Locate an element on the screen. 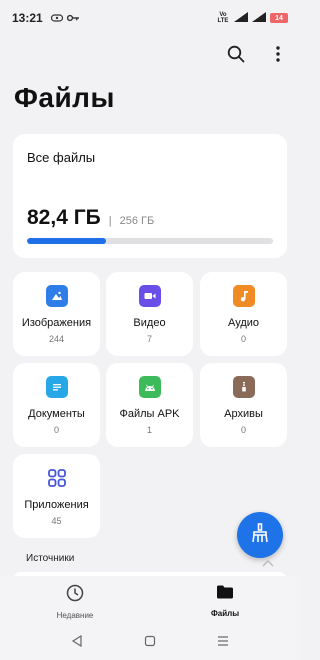  storage-used: 82,4 ГБ is located at coordinates (64, 217).